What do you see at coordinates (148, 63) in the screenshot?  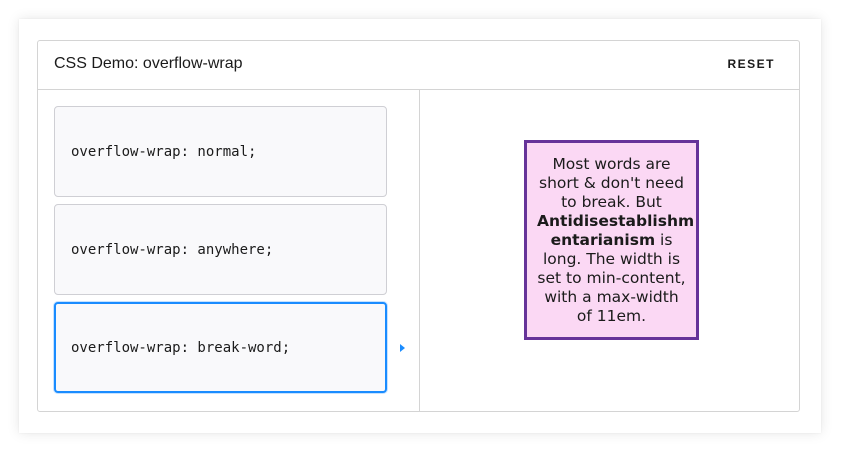 I see `example-title: CSS Demo: overflow-wrap` at bounding box center [148, 63].